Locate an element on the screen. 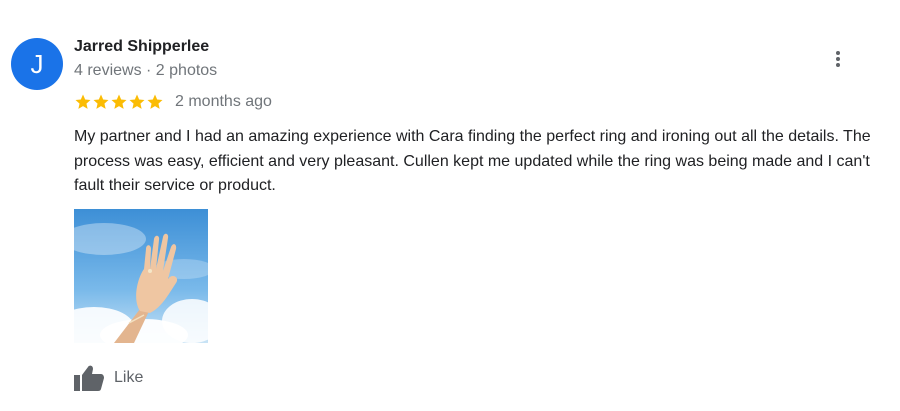  more-options-button is located at coordinates (838, 59).